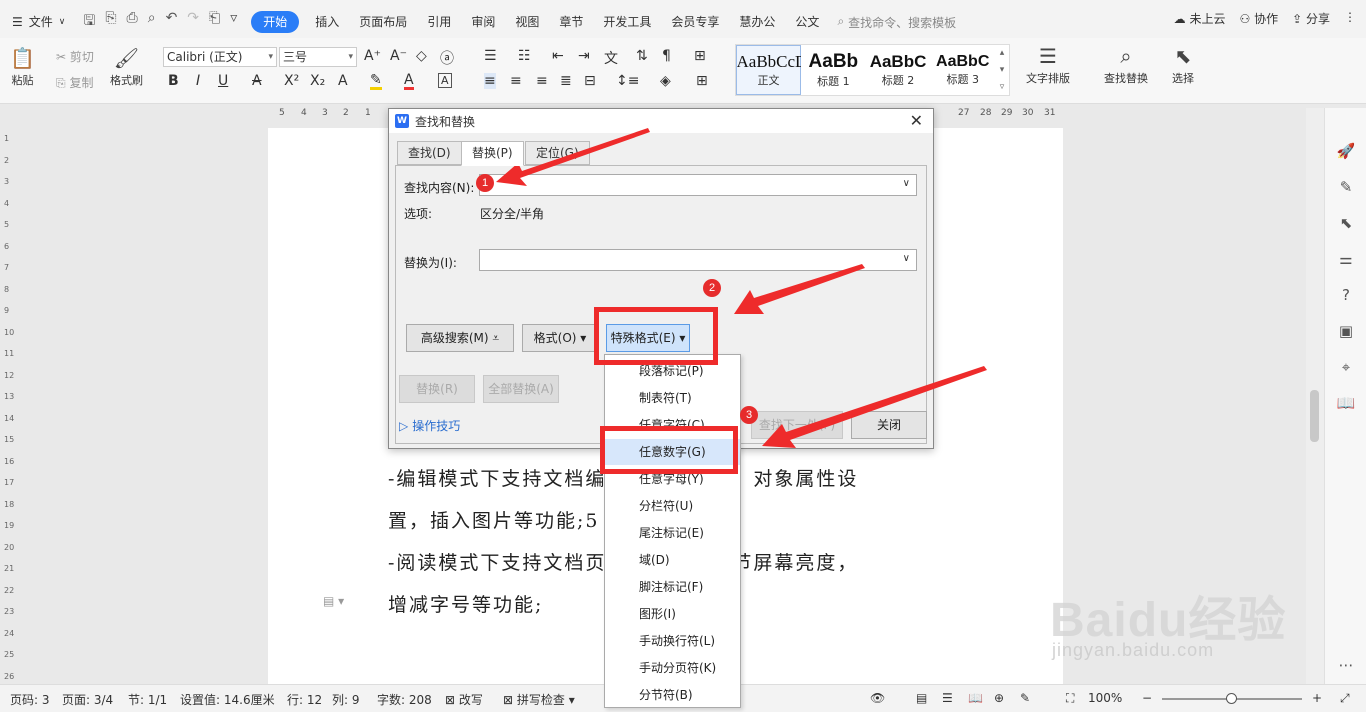 The image size is (1366, 712). What do you see at coordinates (372, 56) in the screenshot?
I see `grow-font-icon: A⁺` at bounding box center [372, 56].